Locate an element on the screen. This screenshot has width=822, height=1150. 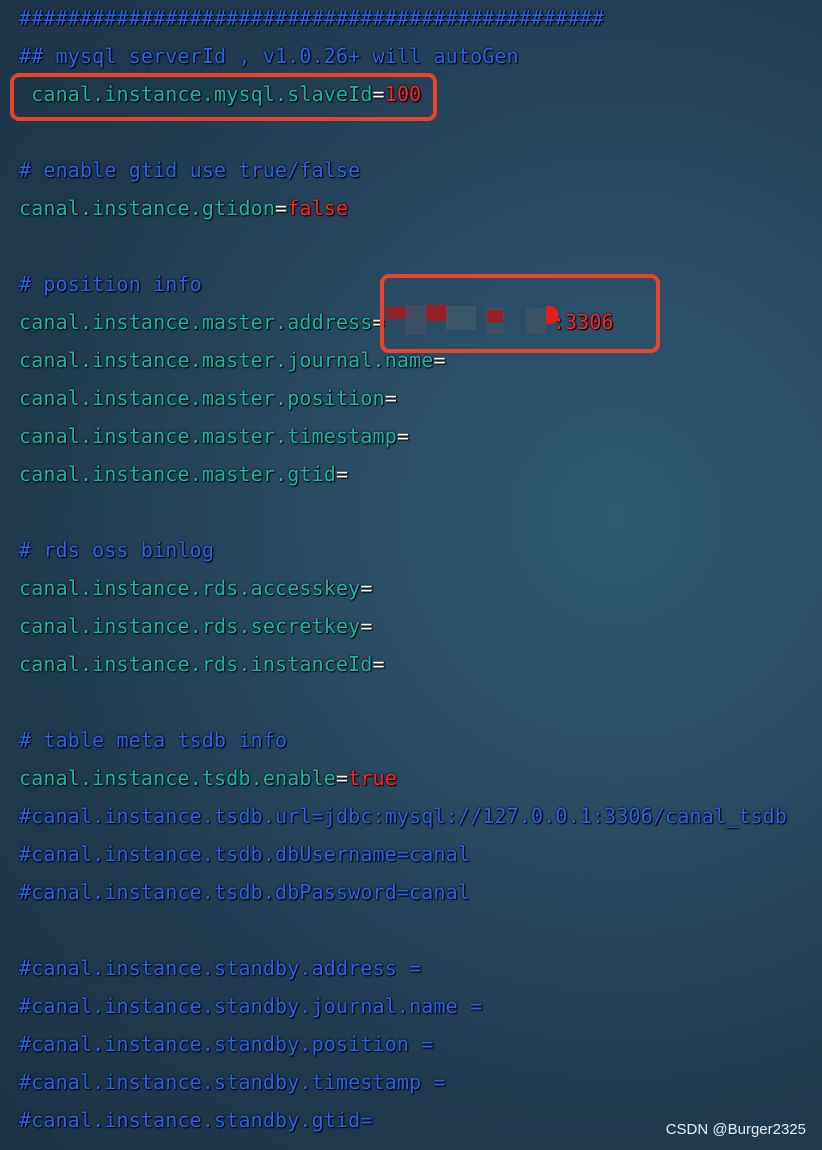
comment-line: #canal.instance.tsdb.dbUsername=canal is located at coordinates (403, 854).